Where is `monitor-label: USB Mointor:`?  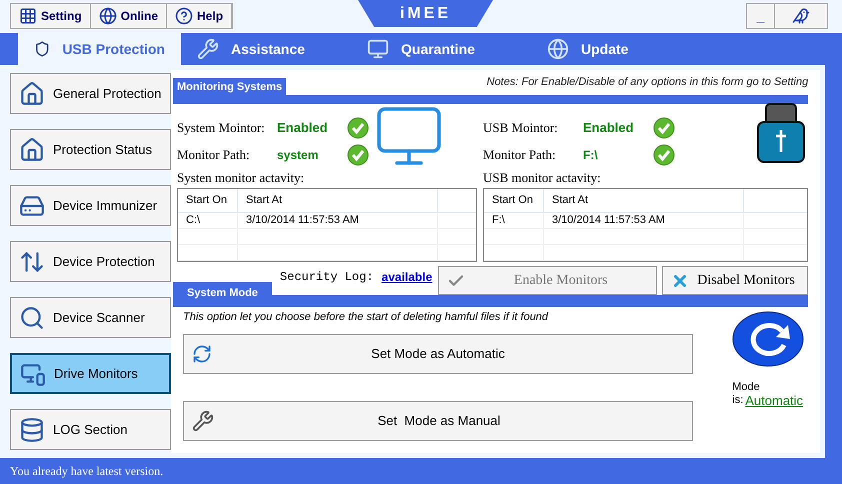 monitor-label: USB Mointor: is located at coordinates (521, 127).